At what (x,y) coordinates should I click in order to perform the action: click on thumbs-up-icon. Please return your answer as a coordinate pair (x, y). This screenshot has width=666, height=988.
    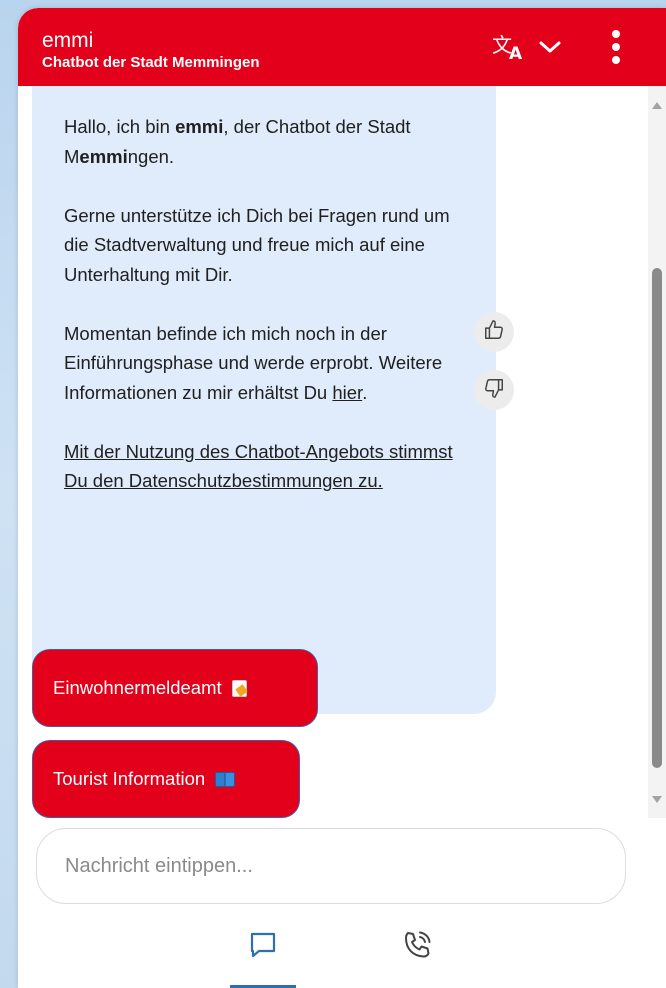
    Looking at the image, I should click on (494, 332).